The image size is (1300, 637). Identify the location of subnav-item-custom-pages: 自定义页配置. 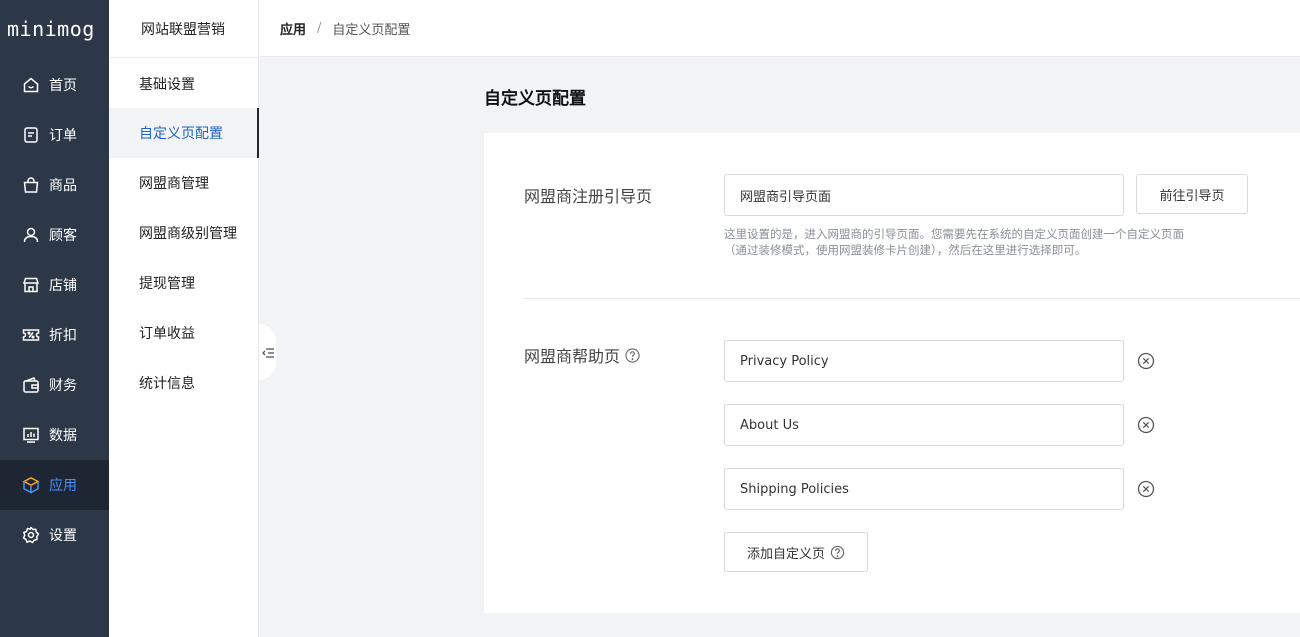
(184, 133).